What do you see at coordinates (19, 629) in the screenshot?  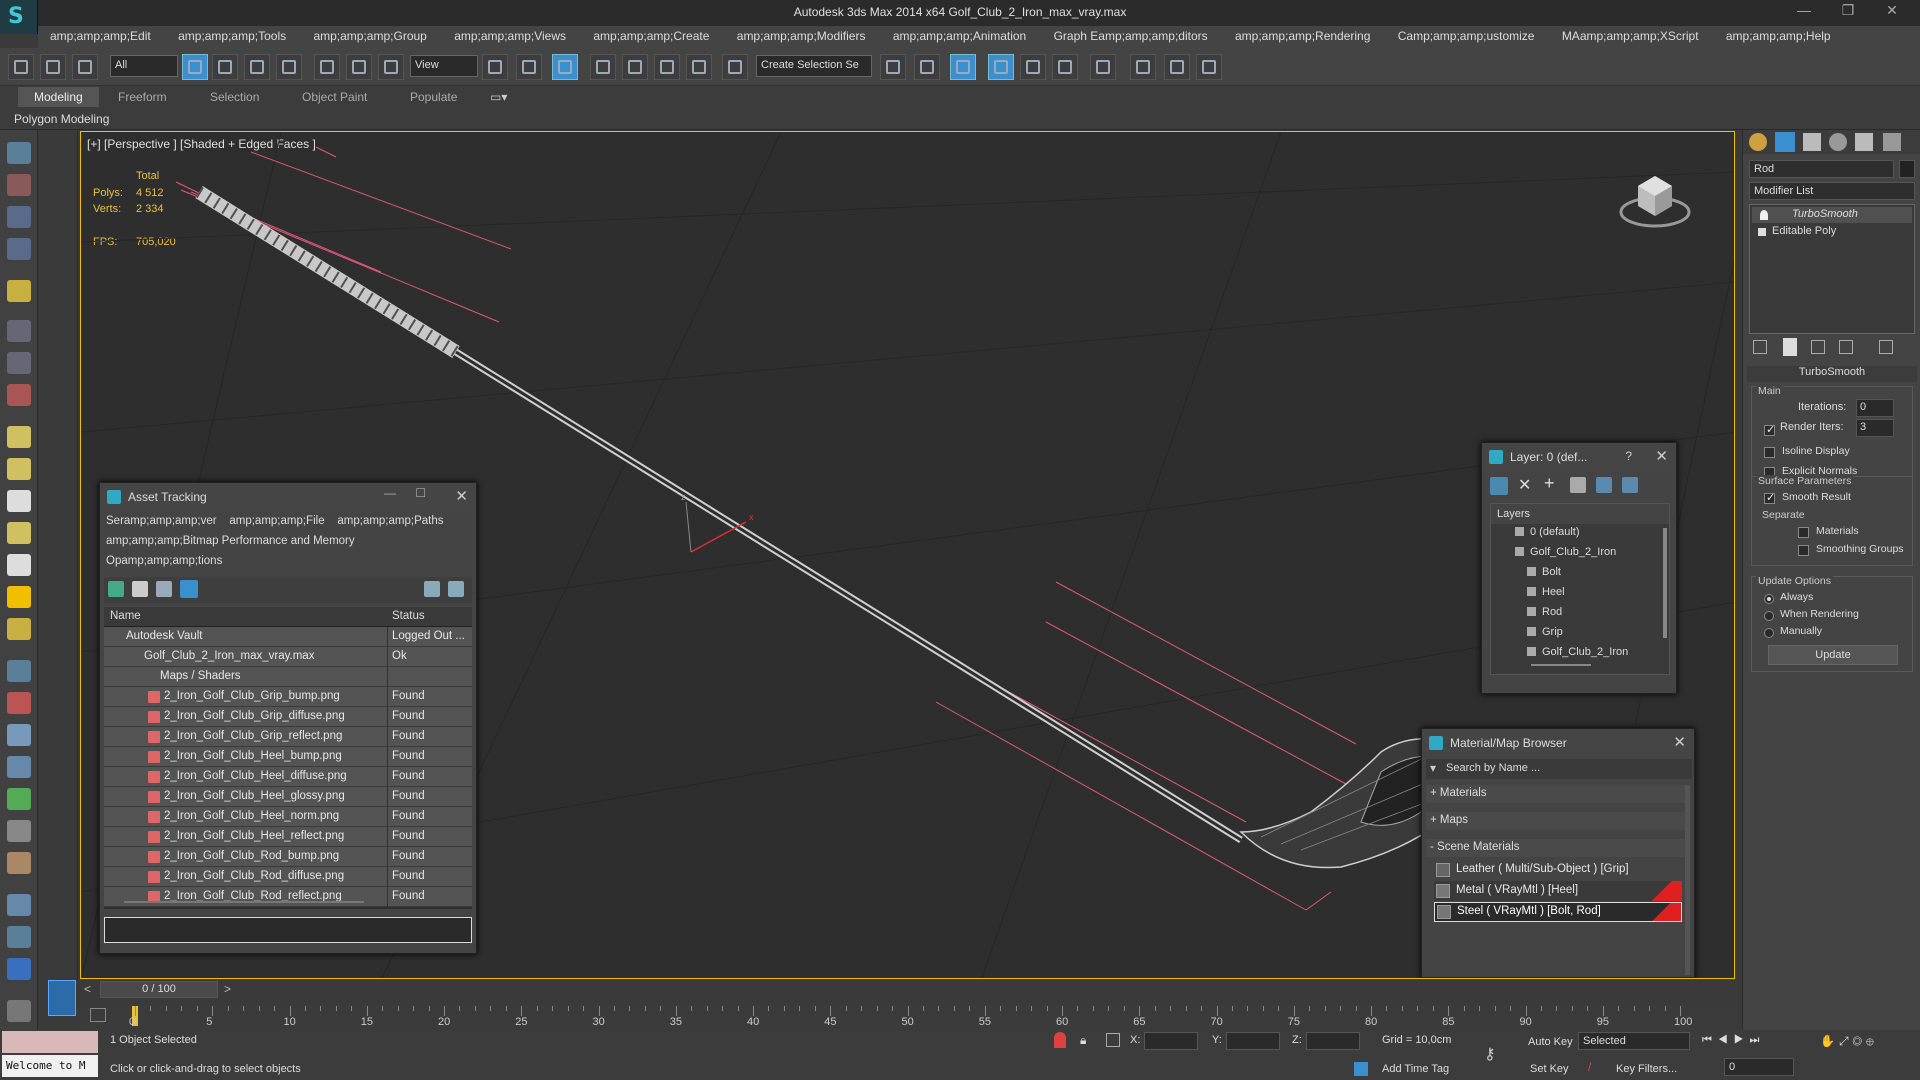 I see `geosphere-icon` at bounding box center [19, 629].